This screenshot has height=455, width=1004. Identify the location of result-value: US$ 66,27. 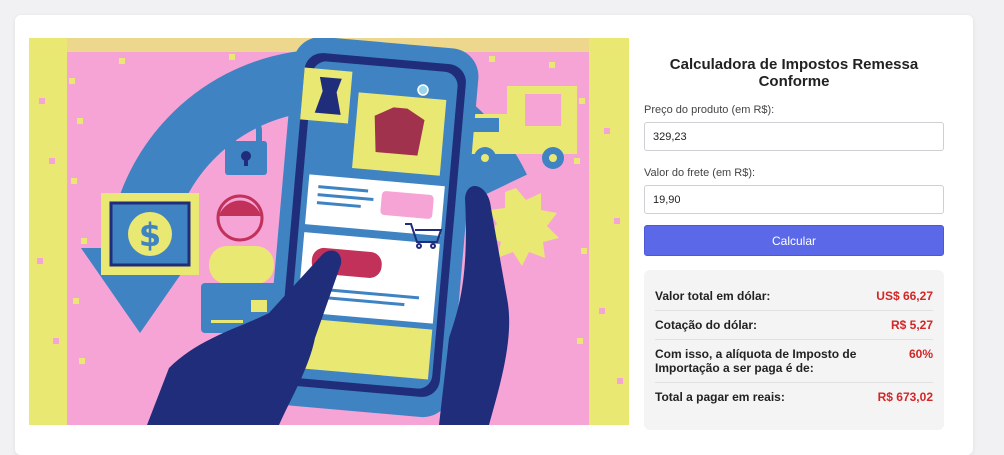
(904, 296).